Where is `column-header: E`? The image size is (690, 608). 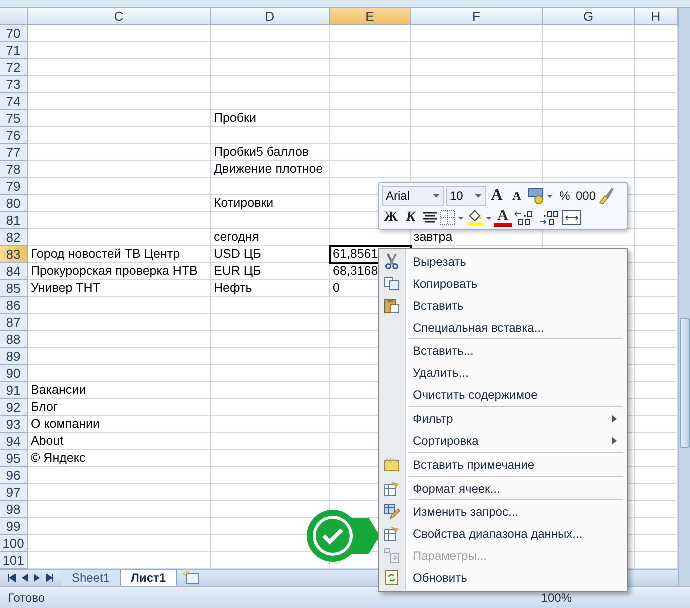
column-header: E is located at coordinates (370, 16).